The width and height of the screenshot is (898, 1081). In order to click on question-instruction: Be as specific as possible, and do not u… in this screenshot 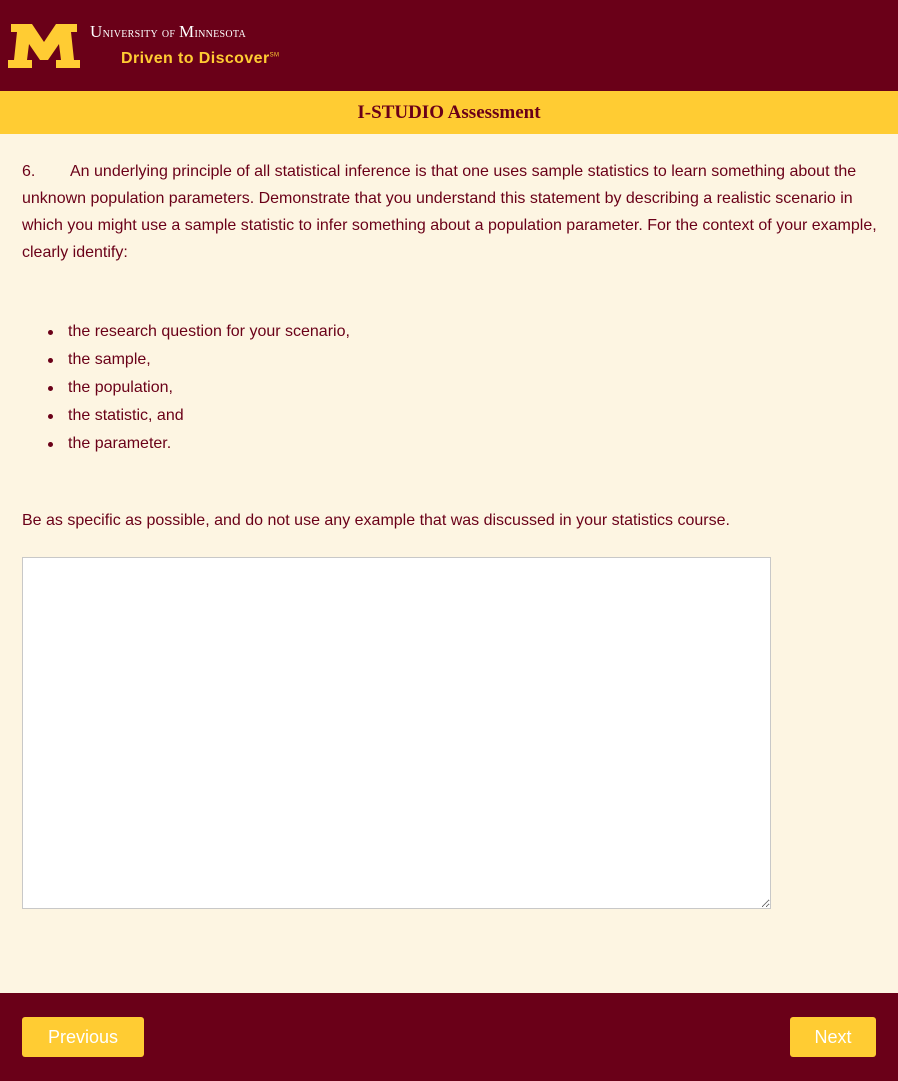, I will do `click(376, 520)`.